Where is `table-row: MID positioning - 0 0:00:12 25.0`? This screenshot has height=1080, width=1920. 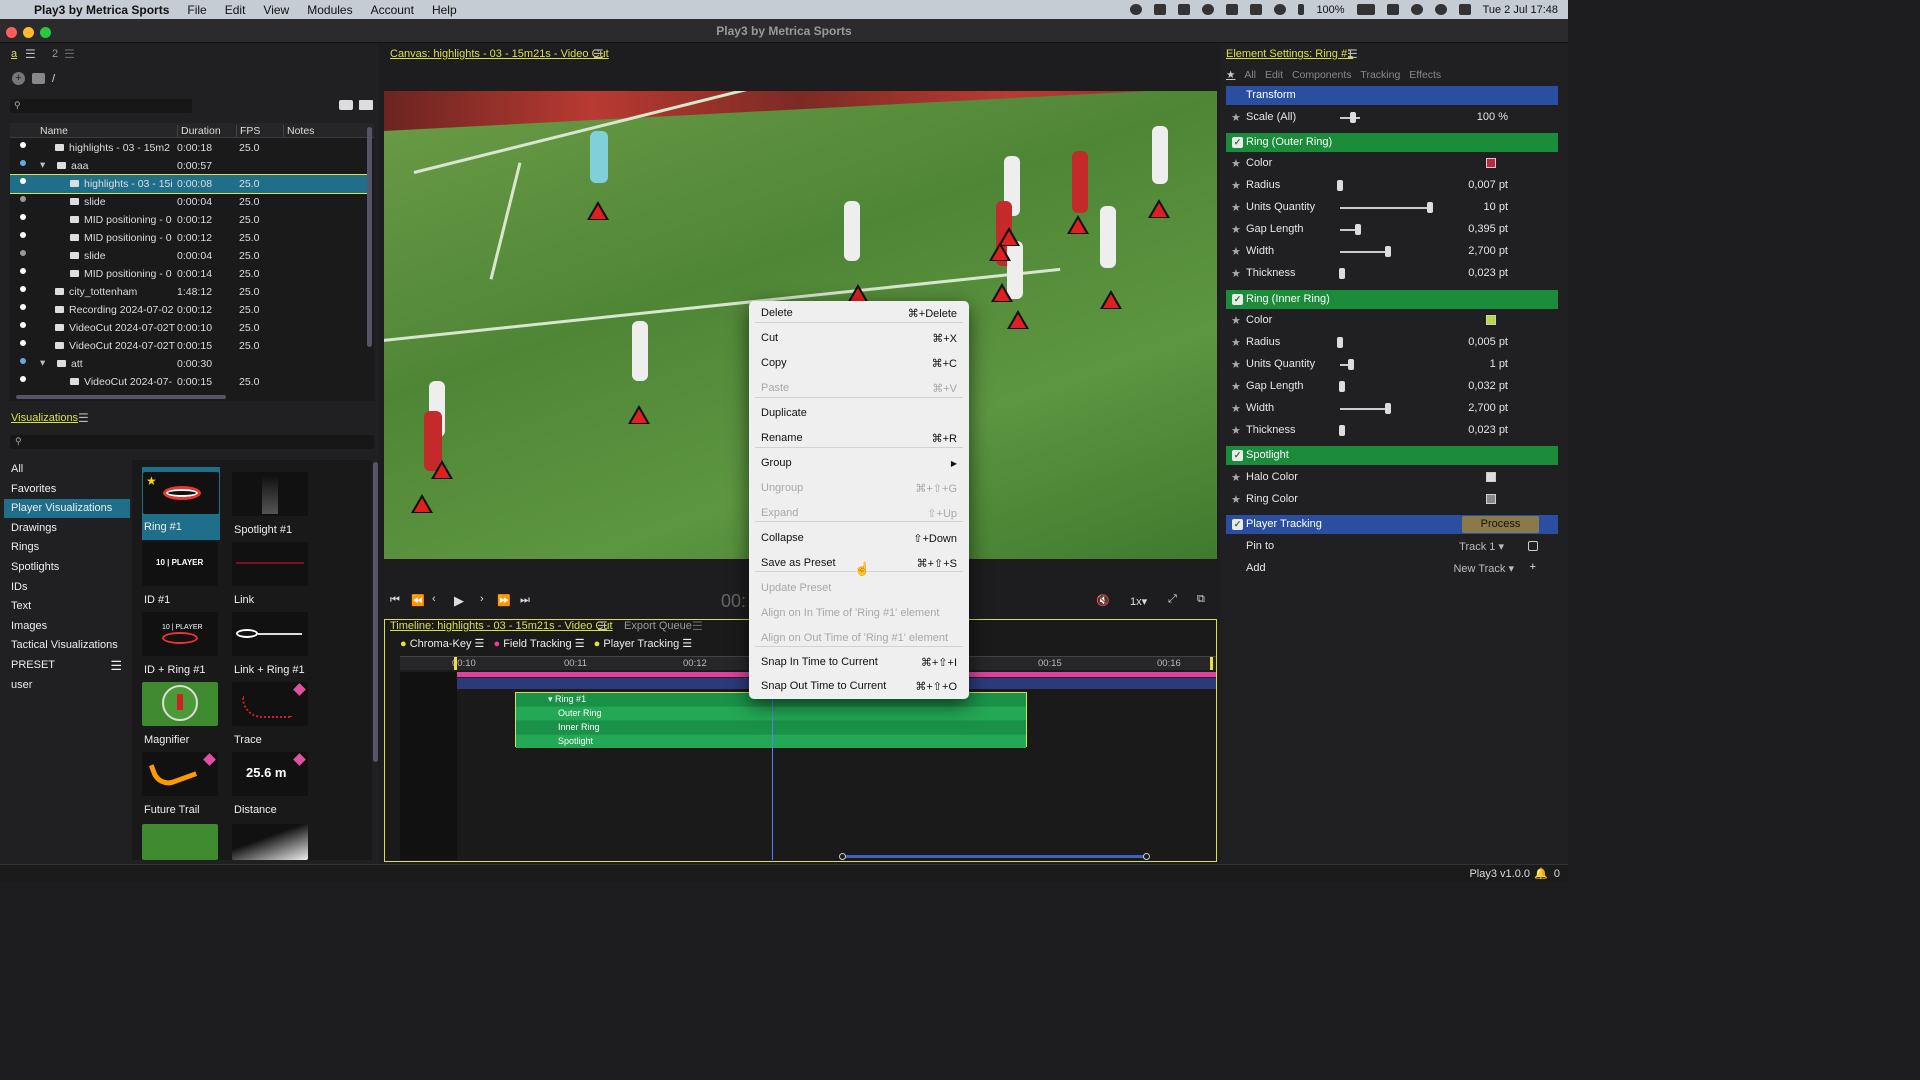
table-row: MID positioning - 0 0:00:12 25.0 is located at coordinates (189, 238).